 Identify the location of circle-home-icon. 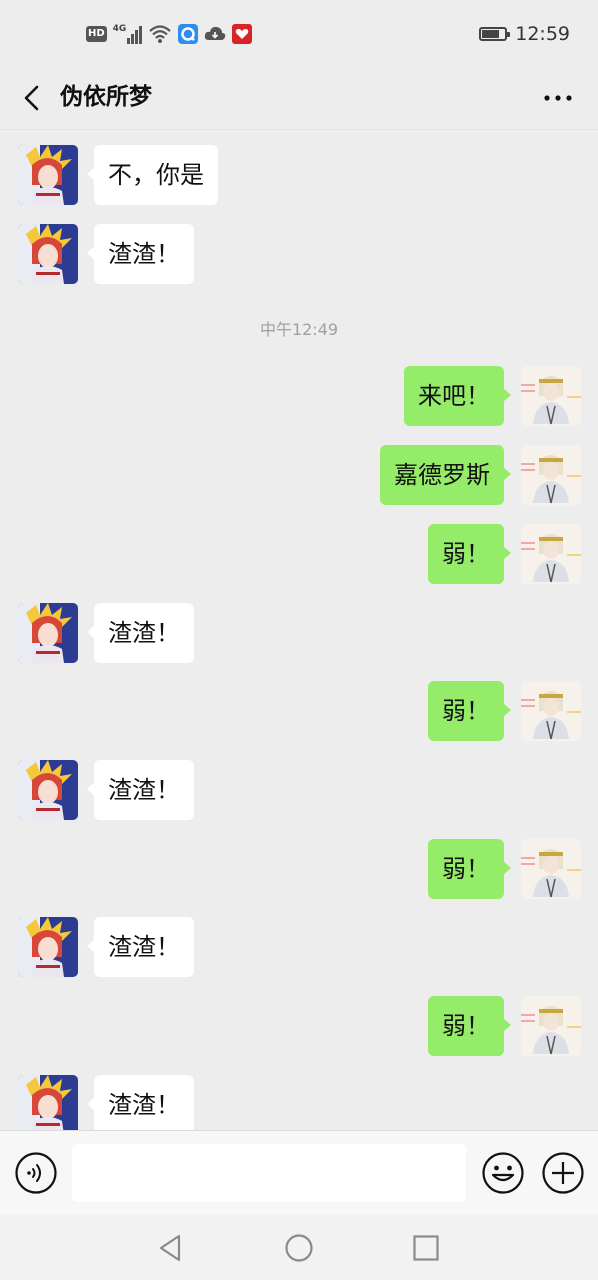
(299, 1248).